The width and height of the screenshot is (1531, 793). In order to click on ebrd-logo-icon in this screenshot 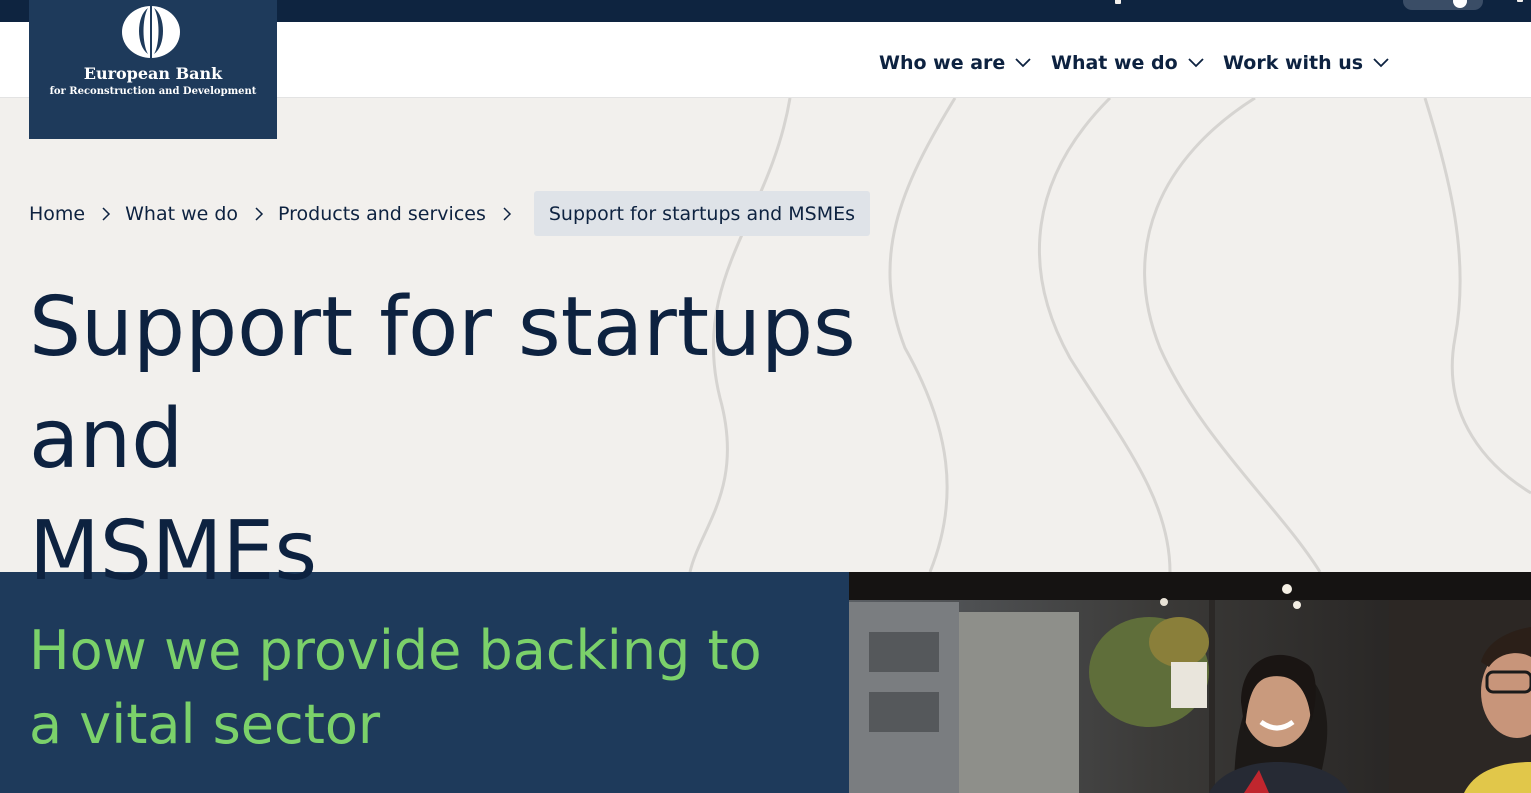, I will do `click(151, 32)`.